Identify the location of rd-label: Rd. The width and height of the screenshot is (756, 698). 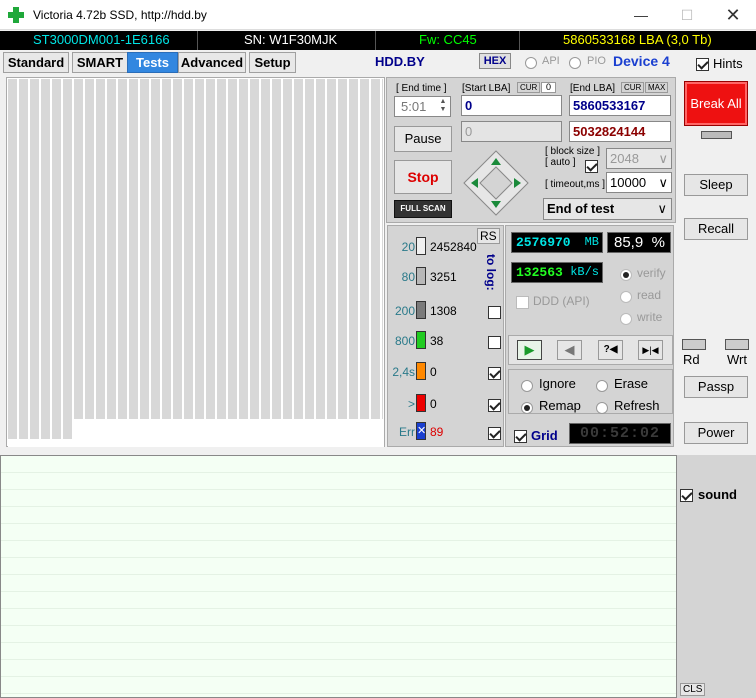
(691, 359).